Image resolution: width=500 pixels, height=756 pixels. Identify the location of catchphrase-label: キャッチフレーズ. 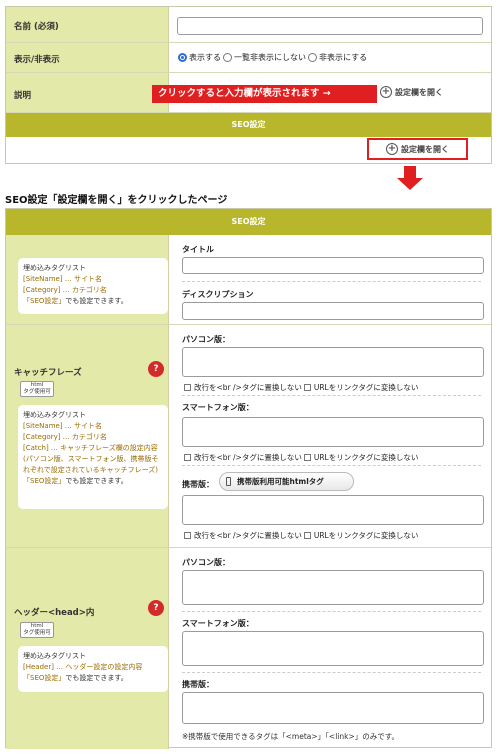
(48, 373).